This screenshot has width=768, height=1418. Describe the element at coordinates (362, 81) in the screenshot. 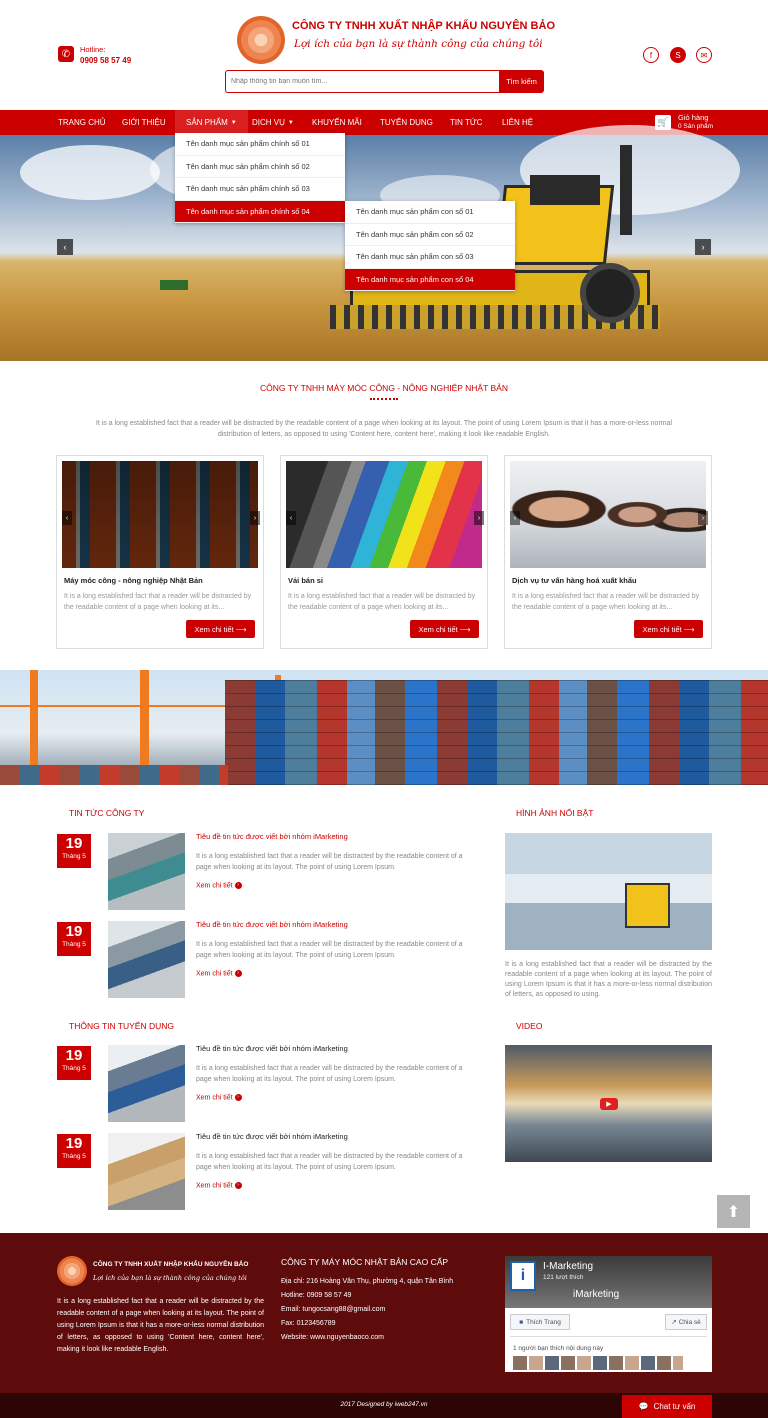

I see `search-input` at that location.